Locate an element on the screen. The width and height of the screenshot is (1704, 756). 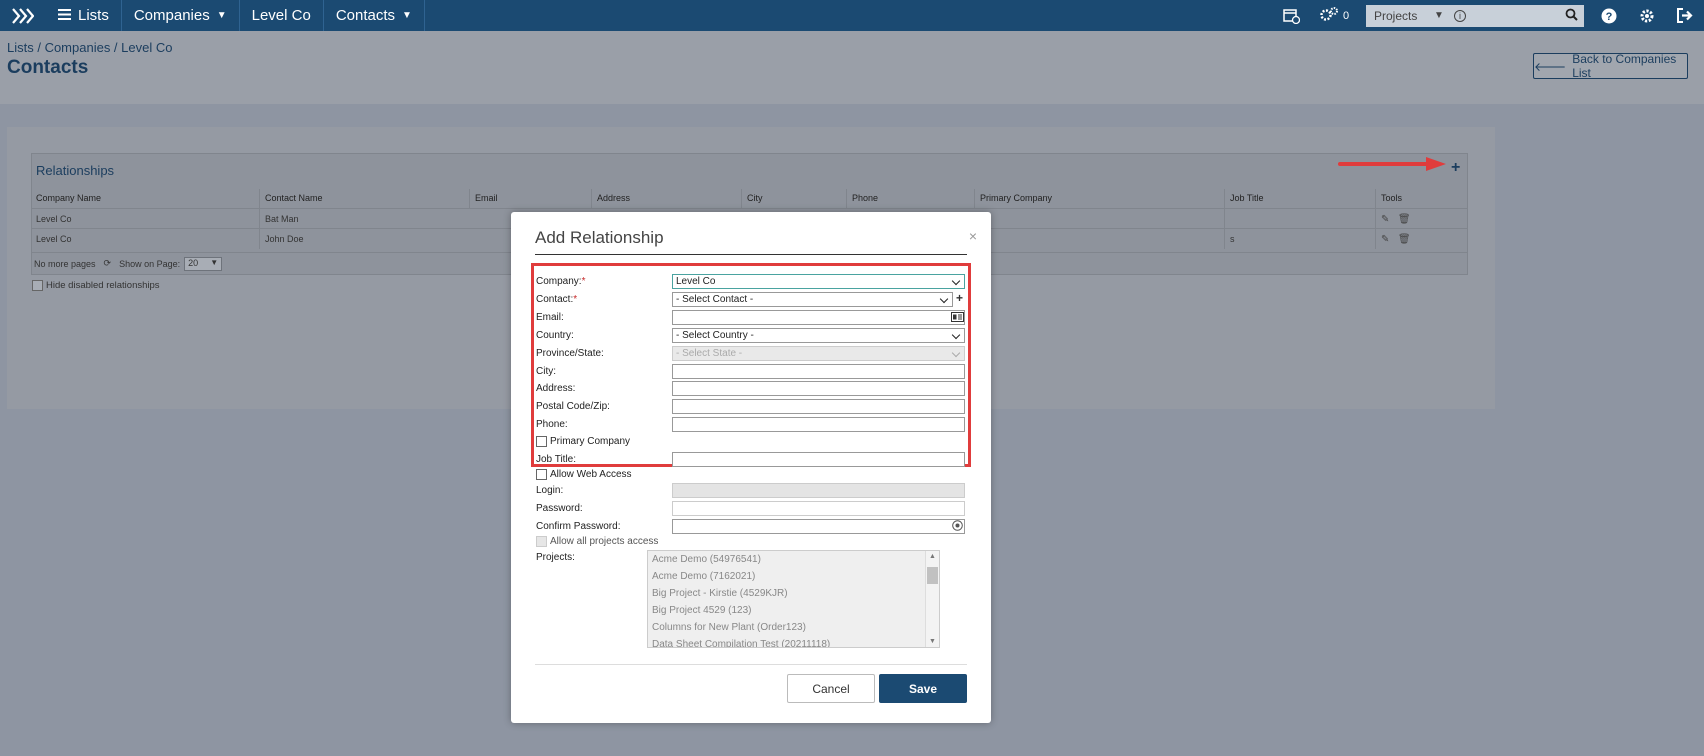
nav-contacts: Contacts ▼ is located at coordinates (374, 15).